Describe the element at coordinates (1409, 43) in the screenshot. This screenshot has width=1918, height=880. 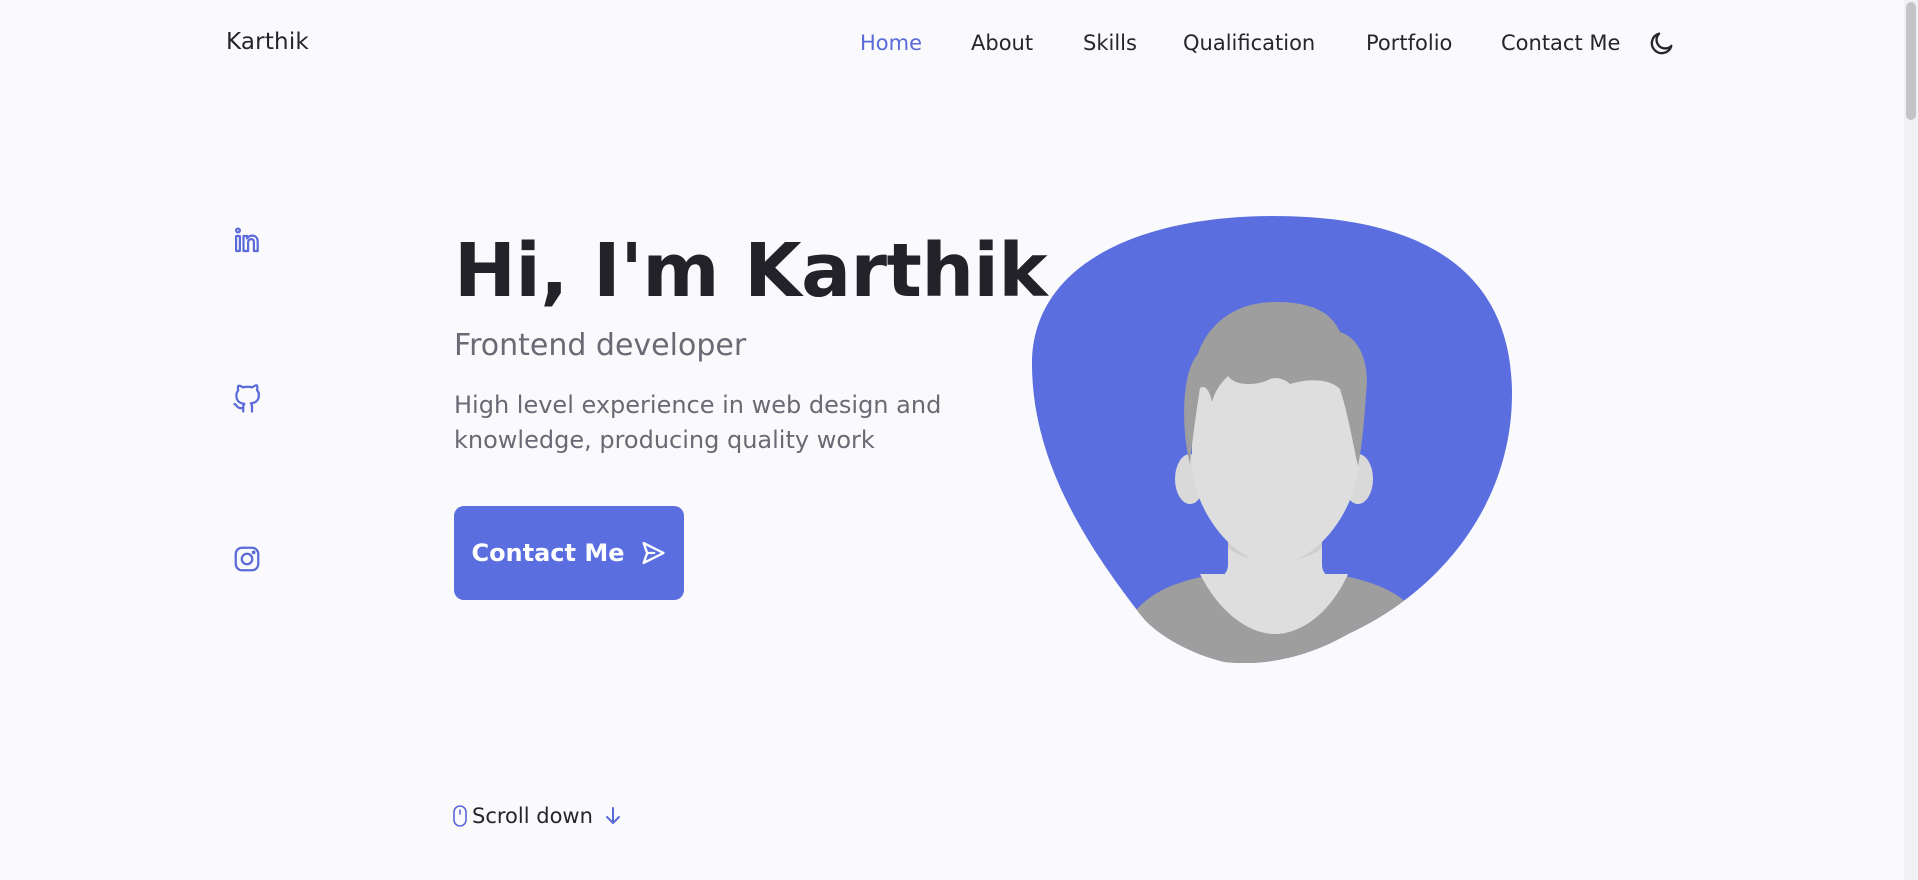
I see `nav-portfolio: Portfolio` at that location.